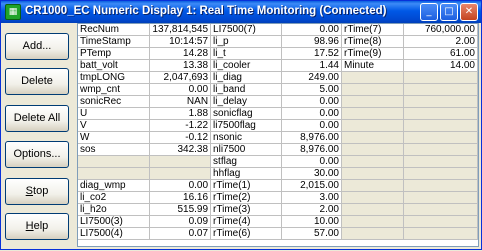 This screenshot has height=251, width=482. I want to click on help-button: Help, so click(37, 226).